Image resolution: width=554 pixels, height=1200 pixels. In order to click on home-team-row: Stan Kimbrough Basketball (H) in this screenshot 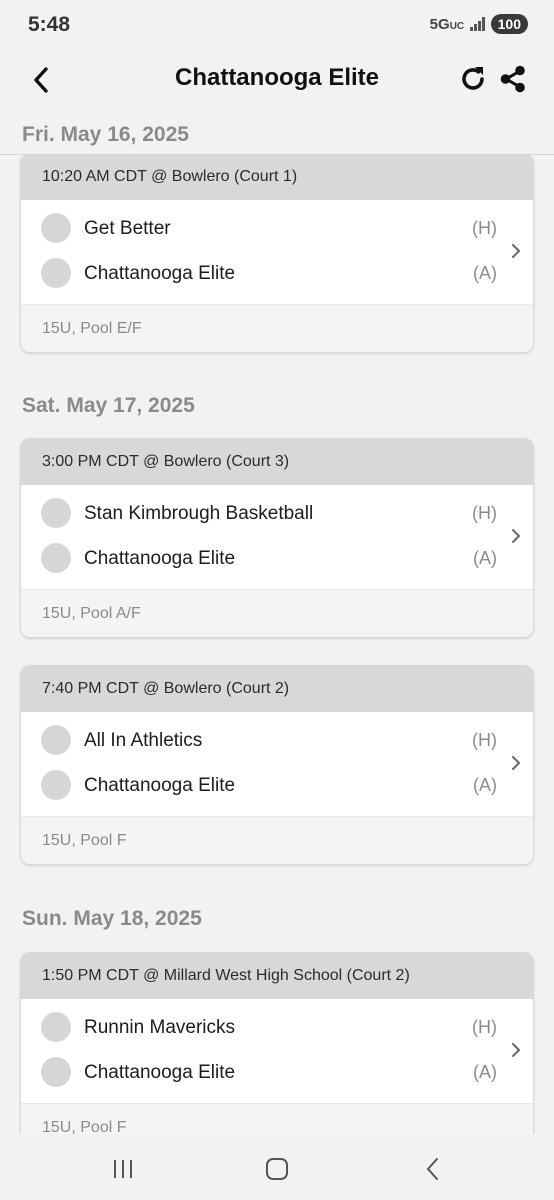, I will do `click(277, 513)`.